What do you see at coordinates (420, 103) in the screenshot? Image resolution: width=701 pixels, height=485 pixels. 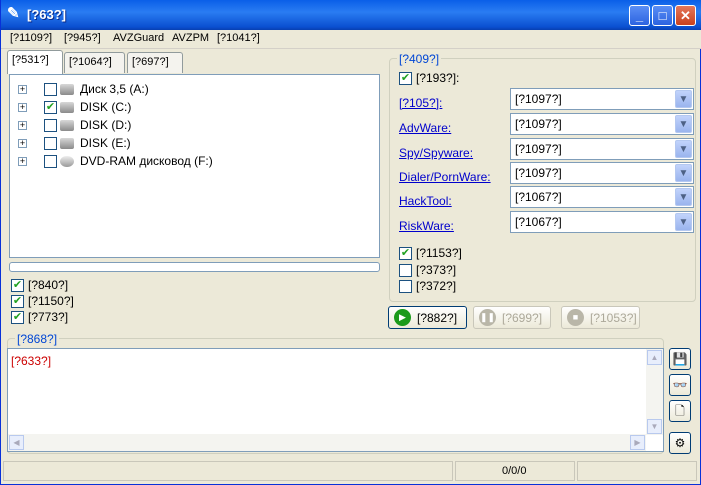 I see `category-link-1: [?105?]:` at bounding box center [420, 103].